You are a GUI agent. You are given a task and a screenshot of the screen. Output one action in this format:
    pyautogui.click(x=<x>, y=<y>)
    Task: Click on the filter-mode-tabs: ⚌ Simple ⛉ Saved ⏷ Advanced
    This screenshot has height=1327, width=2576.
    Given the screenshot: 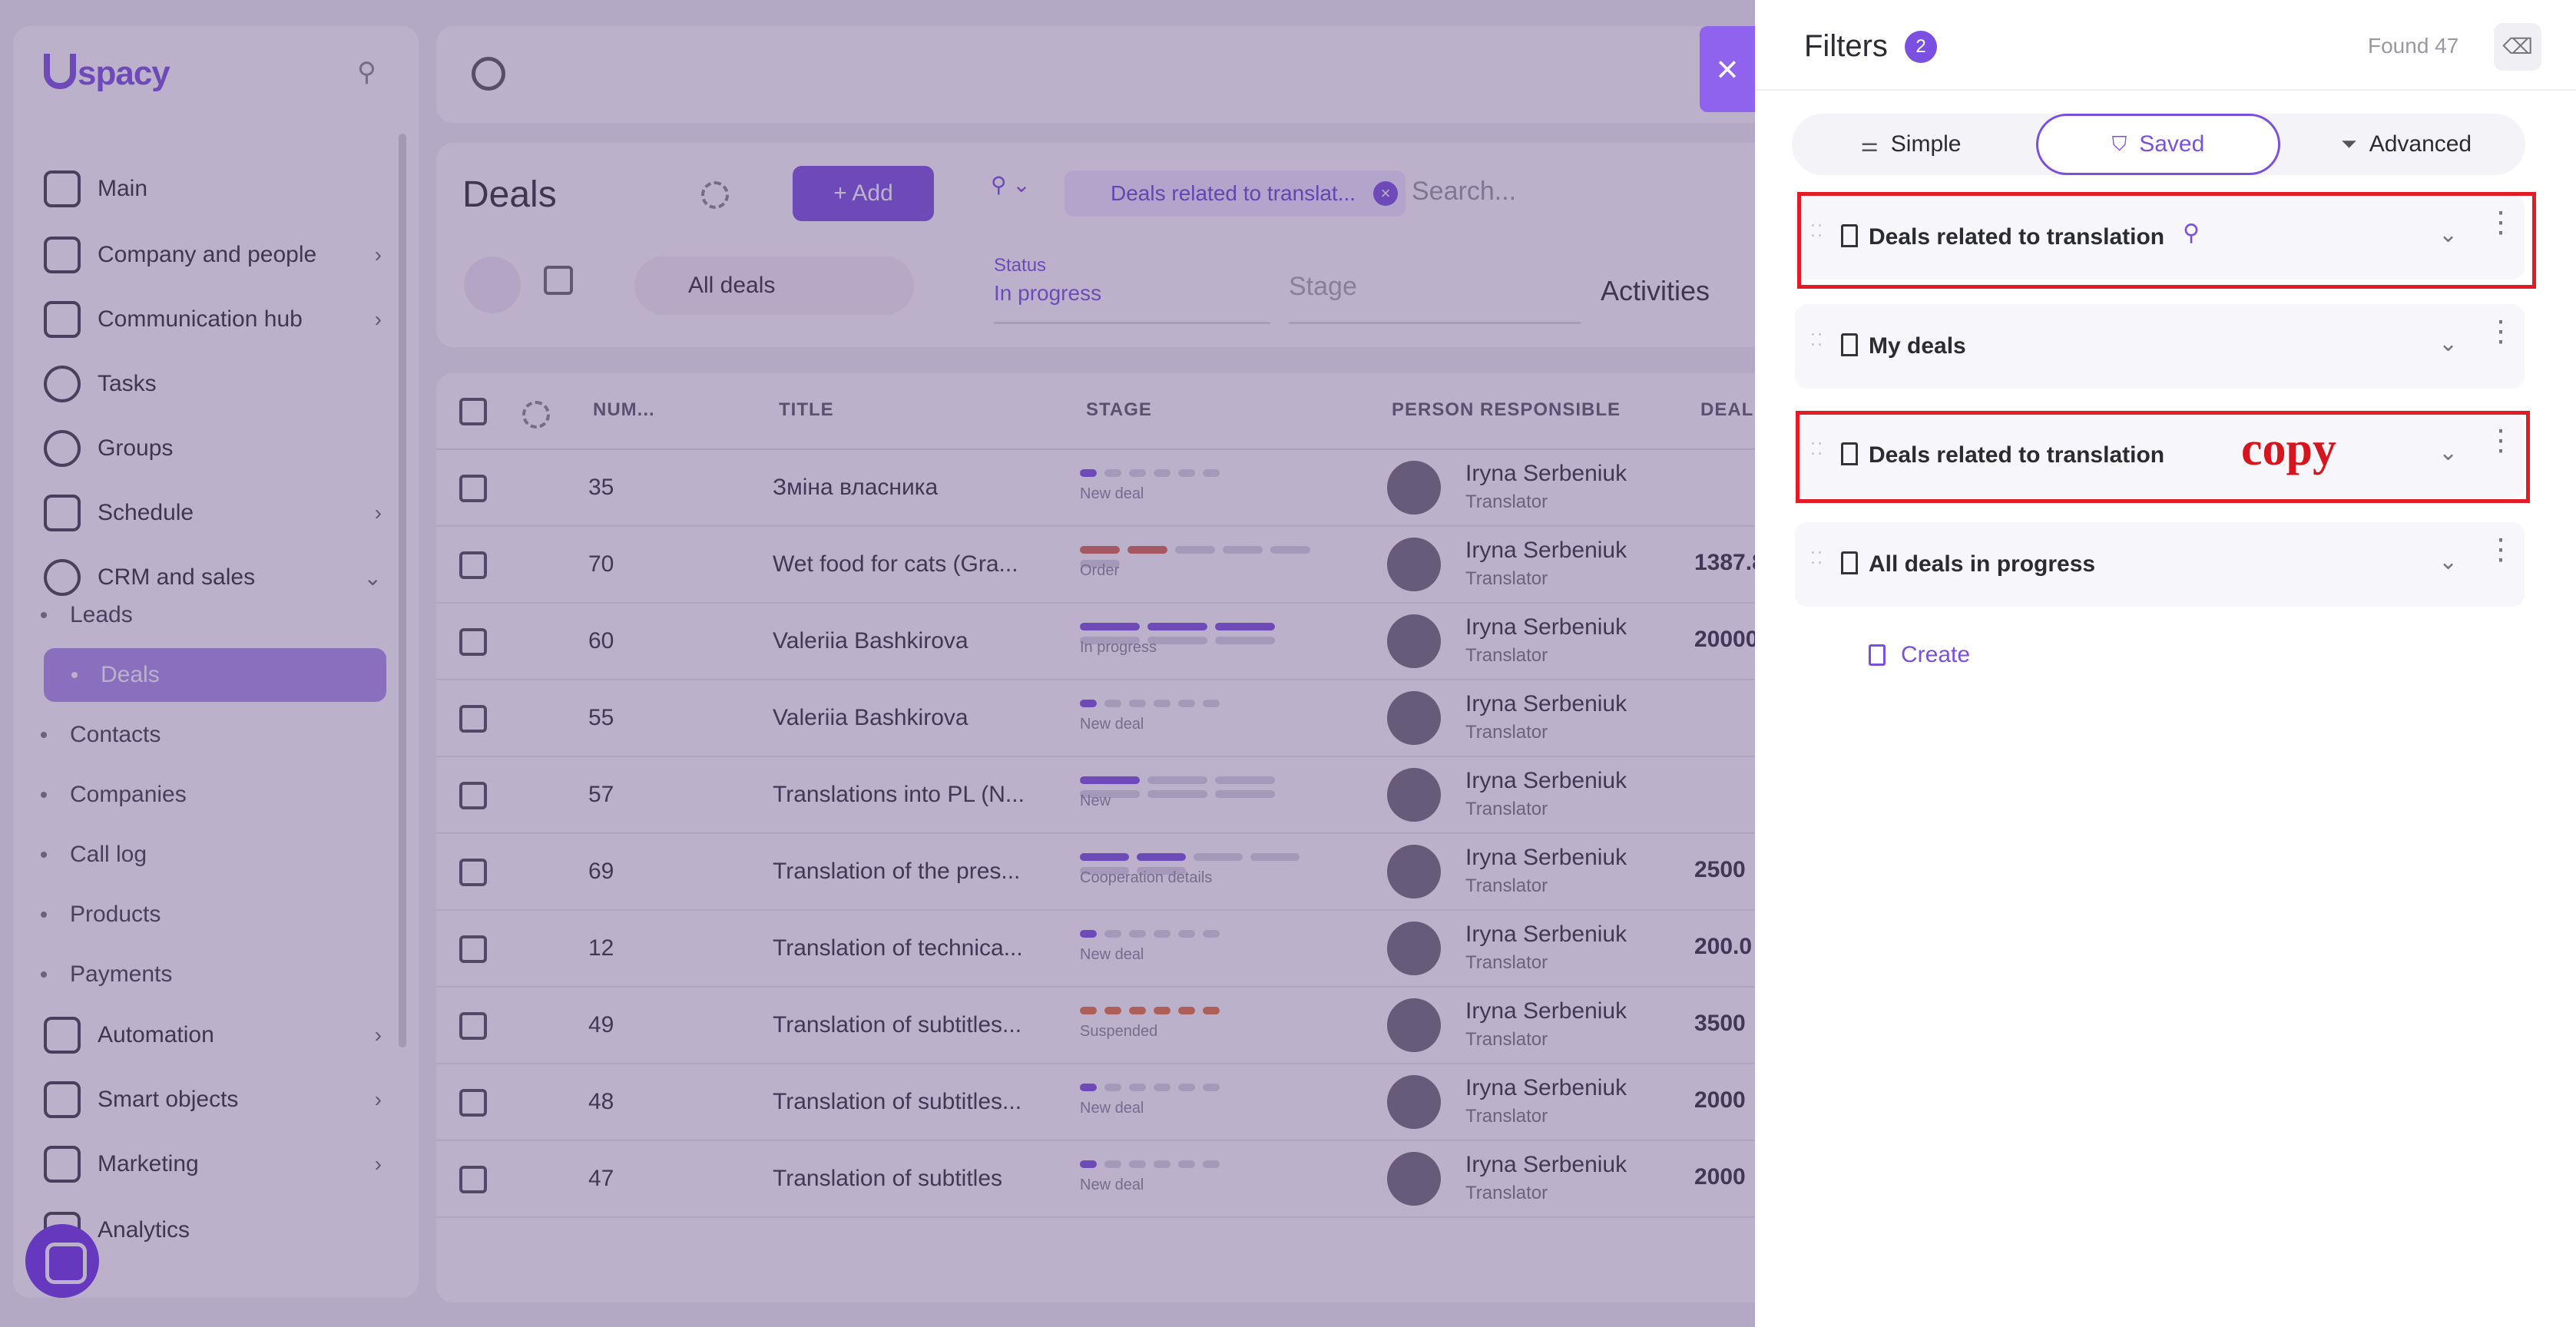 What is the action you would take?
    pyautogui.click(x=2159, y=144)
    